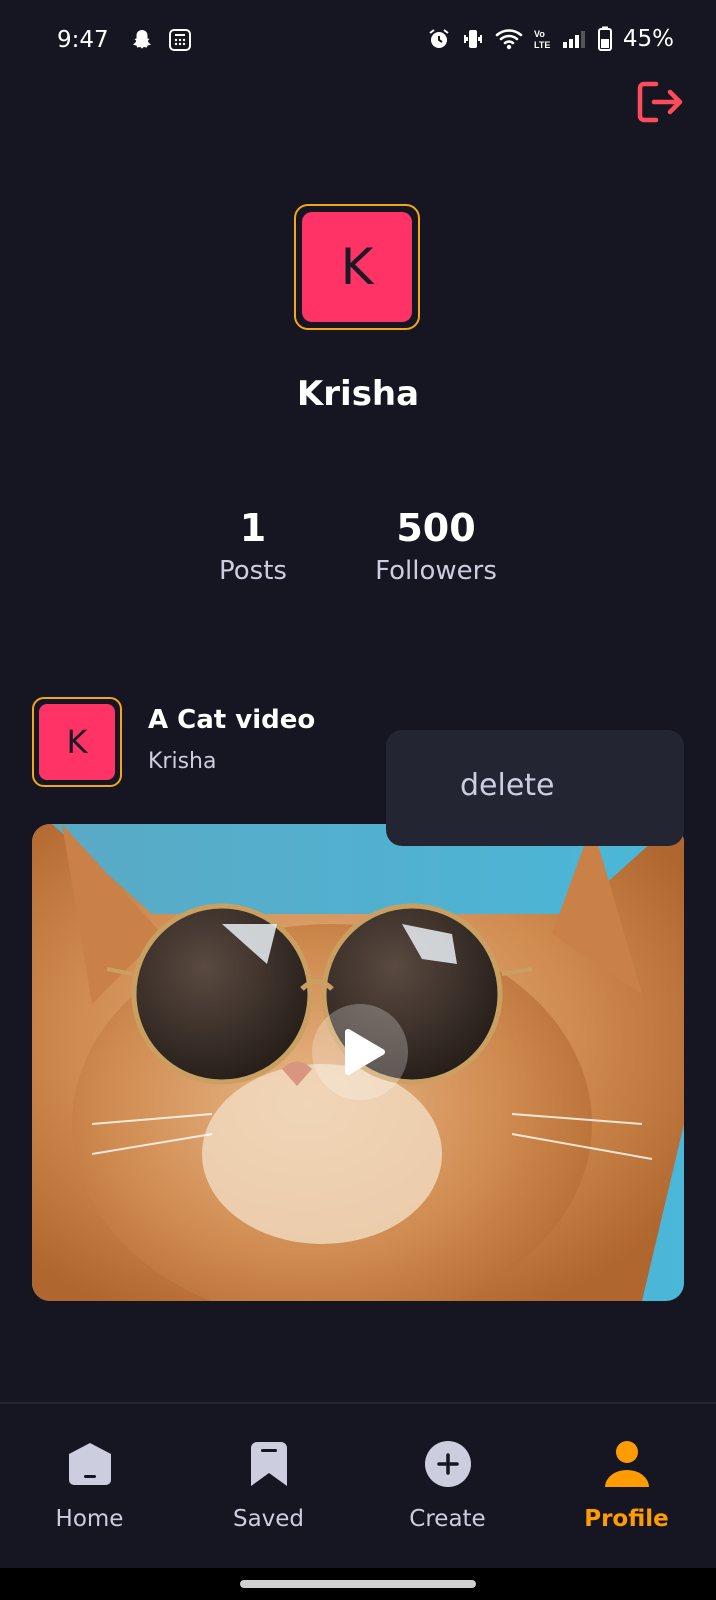 This screenshot has width=716, height=1600. I want to click on tab-home-label: Home, so click(89, 1519).